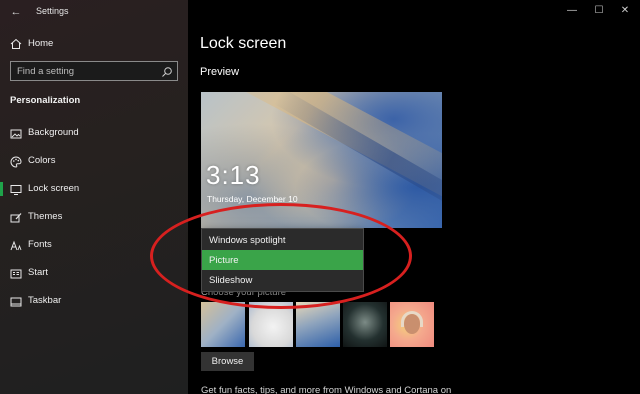 This screenshot has width=640, height=394. What do you see at coordinates (53, 132) in the screenshot?
I see `sidebar-item-label: Background` at bounding box center [53, 132].